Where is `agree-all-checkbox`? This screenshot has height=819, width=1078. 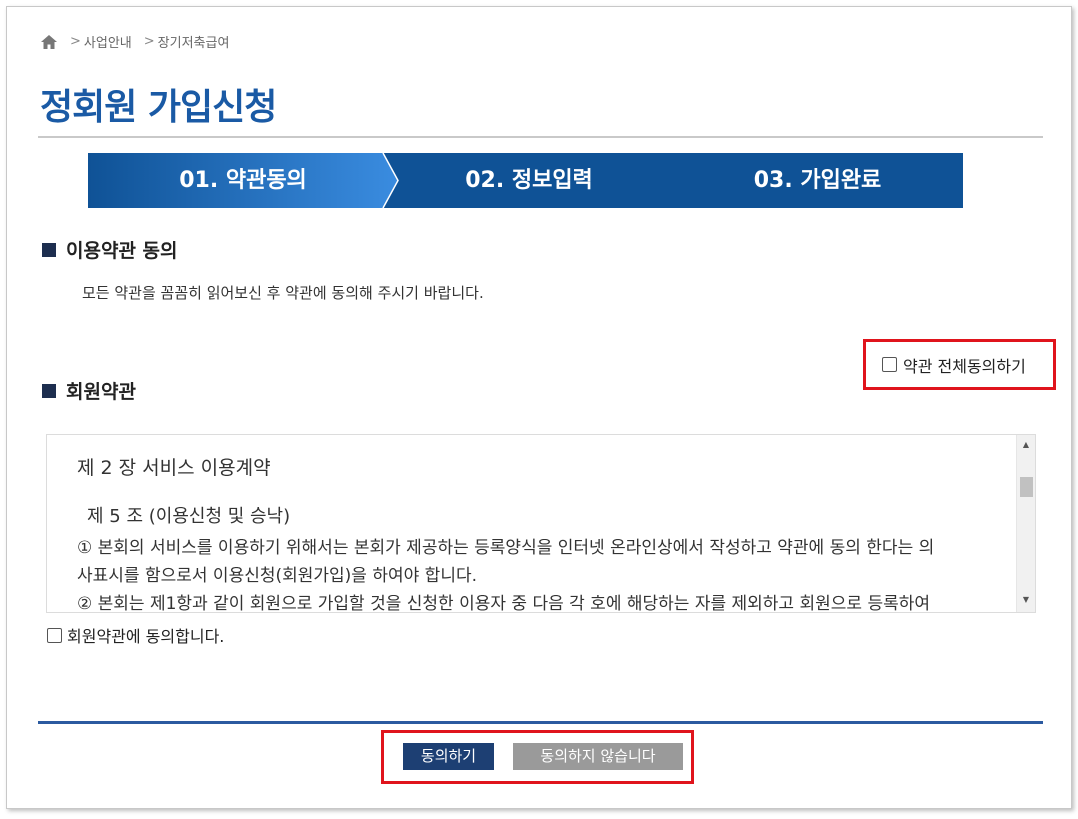
agree-all-checkbox is located at coordinates (889, 364).